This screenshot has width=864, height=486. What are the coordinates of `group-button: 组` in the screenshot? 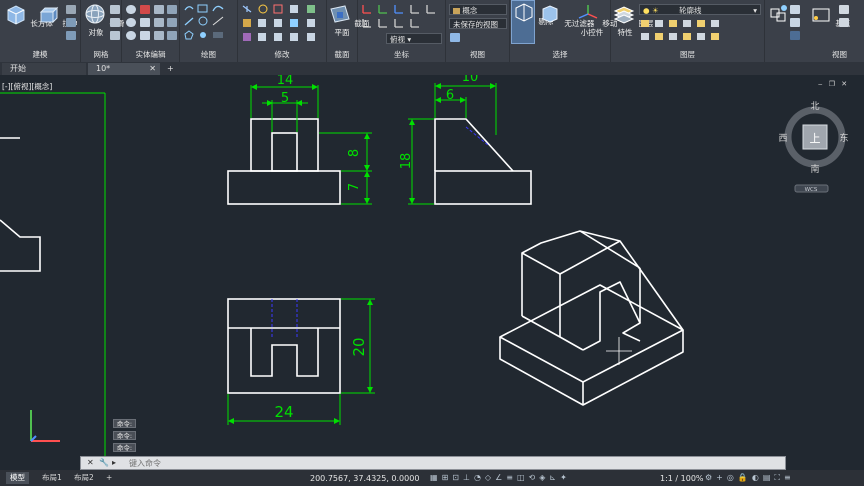 It's located at (783, 15).